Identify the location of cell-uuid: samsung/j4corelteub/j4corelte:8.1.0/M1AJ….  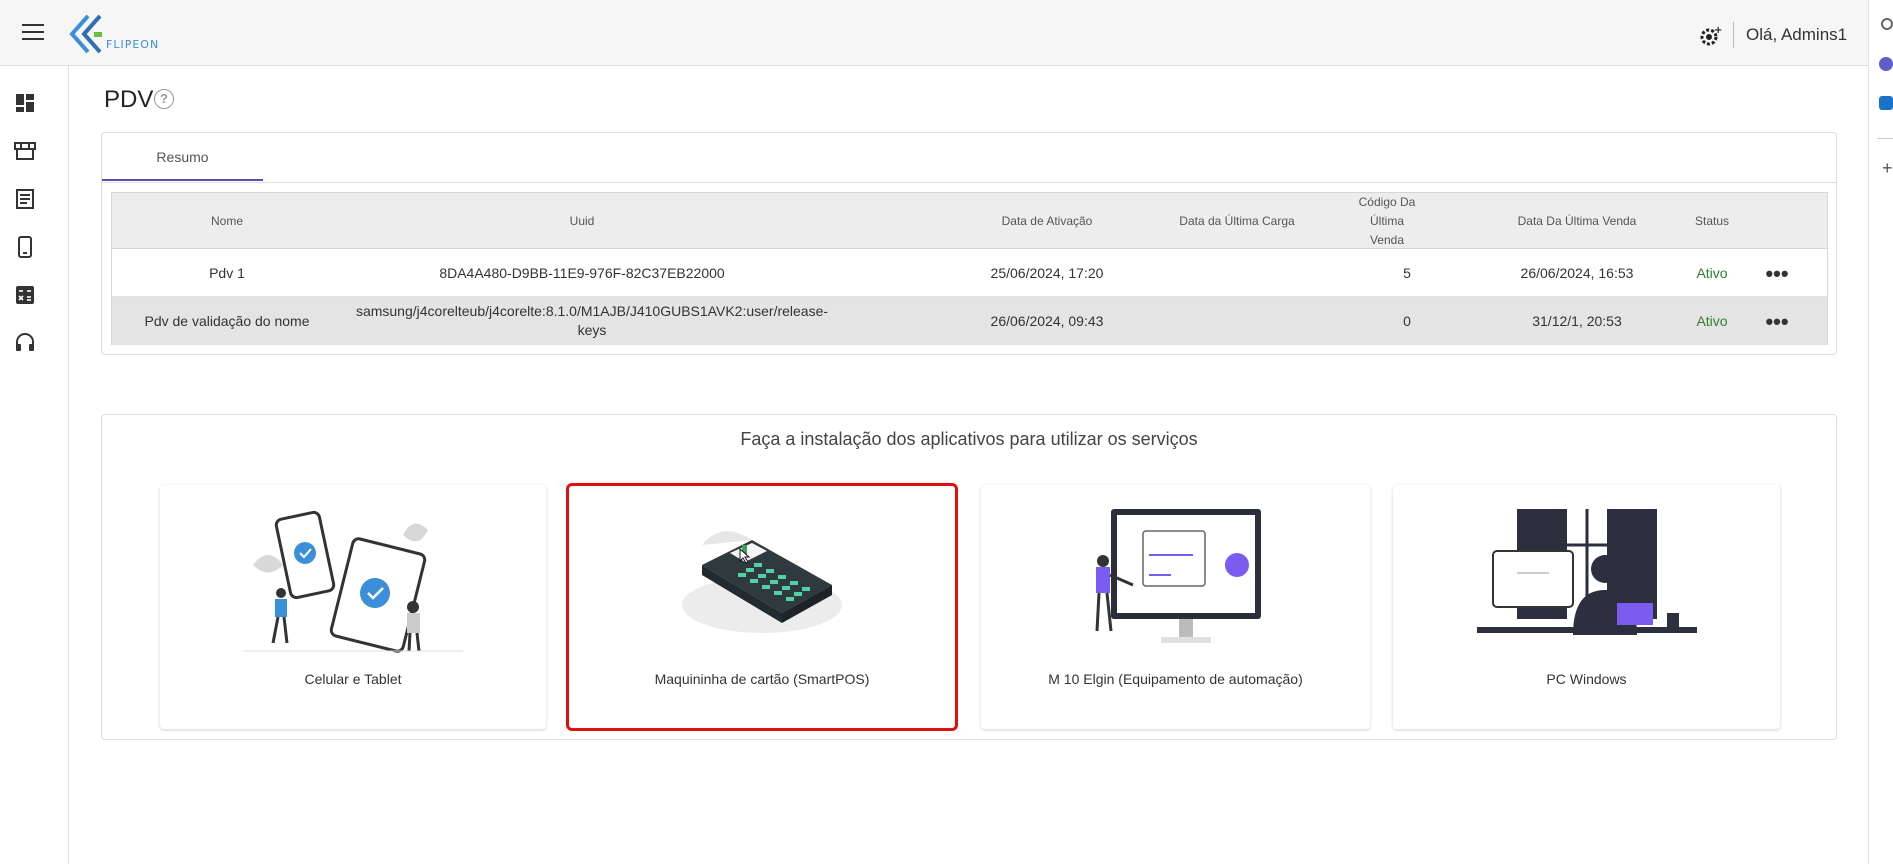
(592, 320).